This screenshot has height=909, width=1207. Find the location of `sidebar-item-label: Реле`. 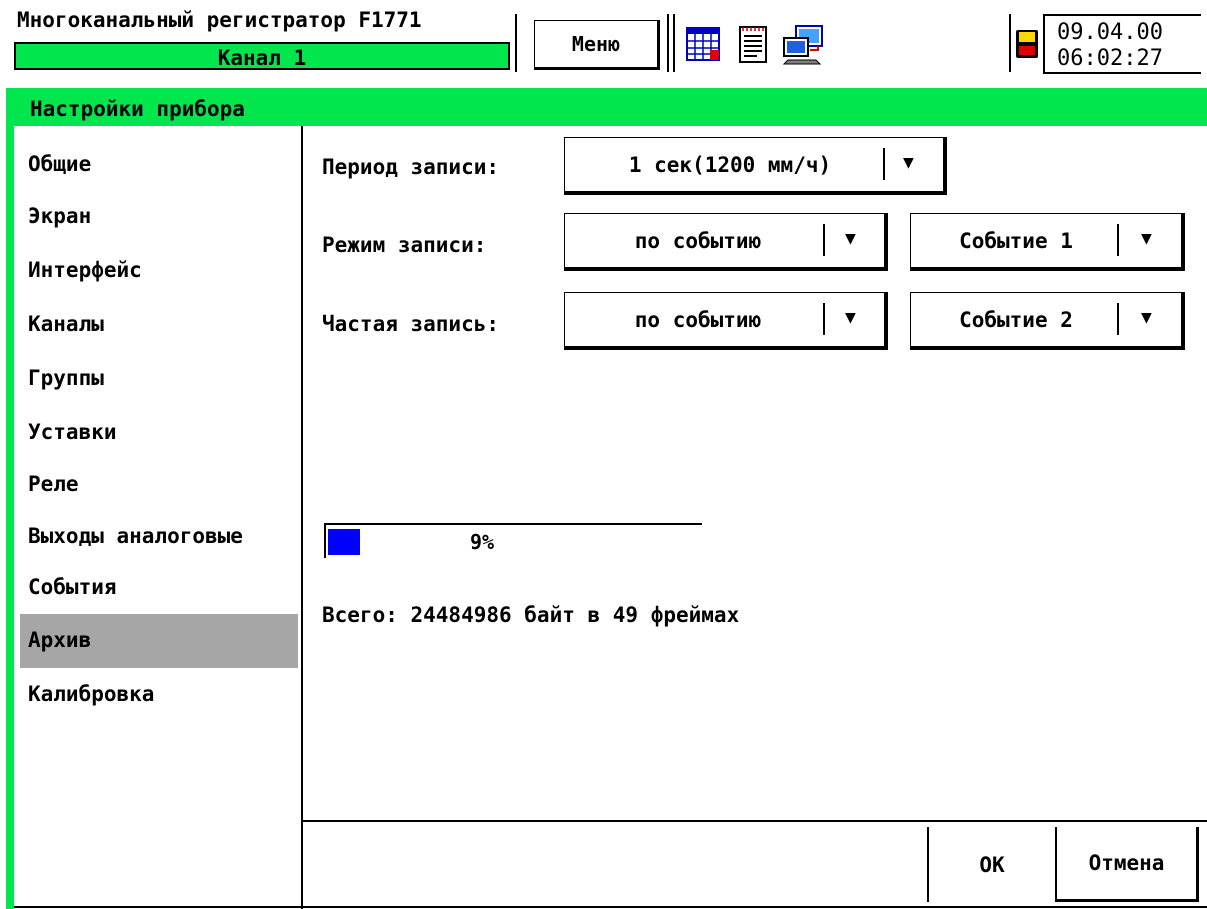

sidebar-item-label: Реле is located at coordinates (53, 484).